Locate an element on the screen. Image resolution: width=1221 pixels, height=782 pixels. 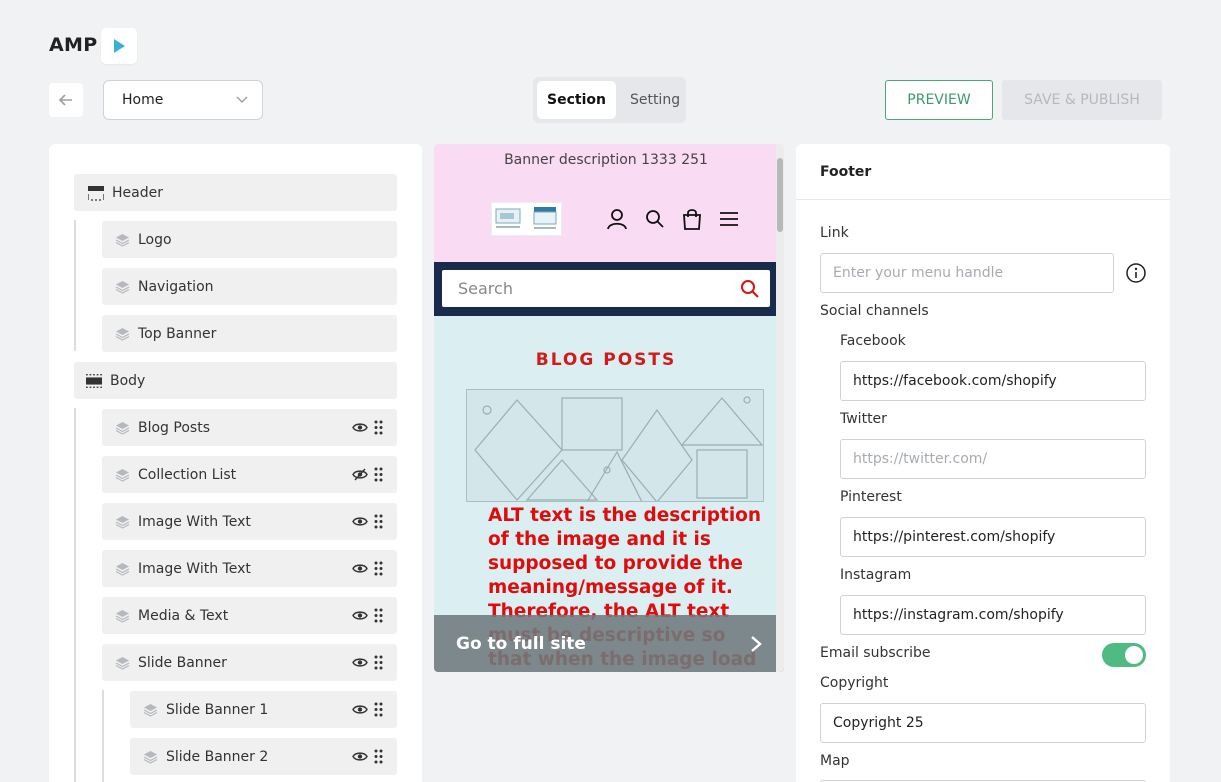
preview-search-input: Search is located at coordinates (606, 288).